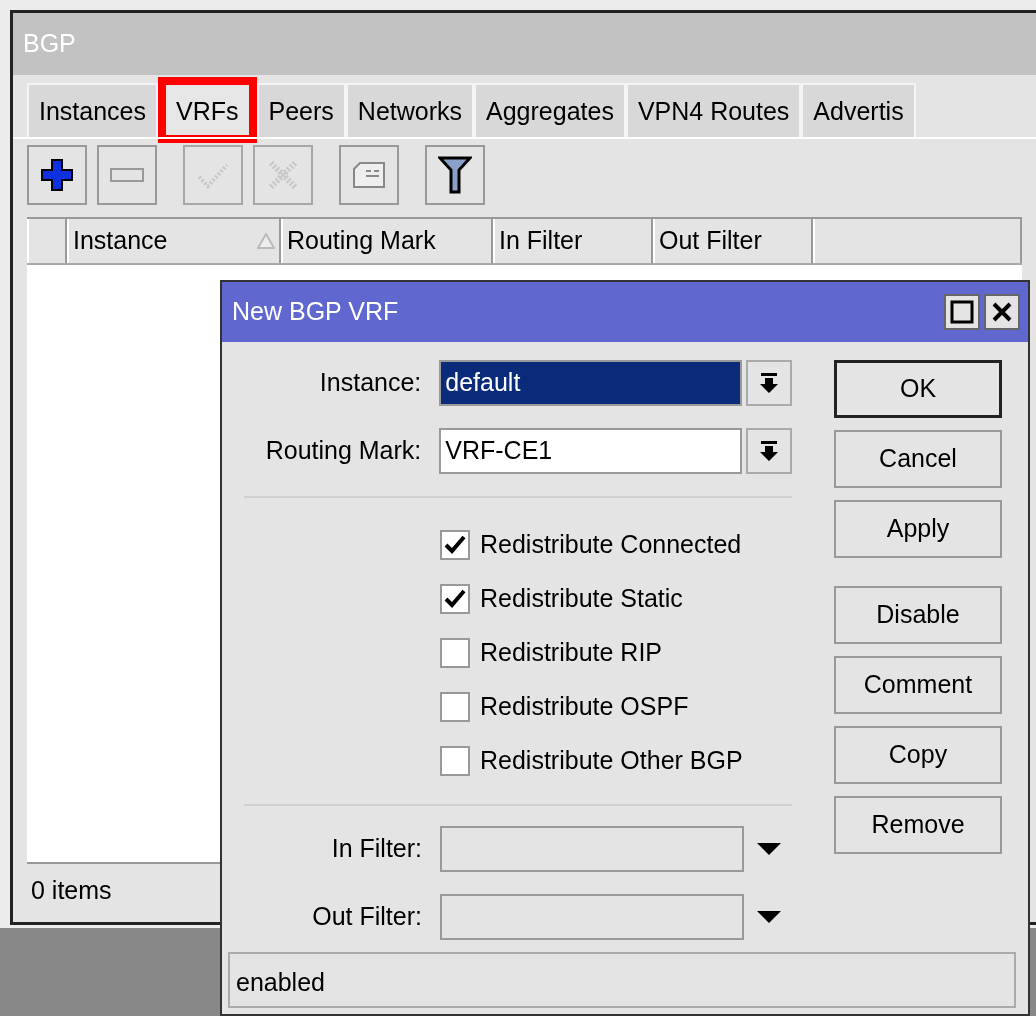 This screenshot has width=1036, height=1016. I want to click on checkbox-label: Redistribute RIP, so click(571, 653).